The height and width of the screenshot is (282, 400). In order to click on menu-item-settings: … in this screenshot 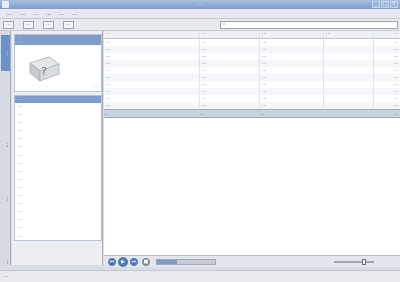, I will do `click(61, 13)`.